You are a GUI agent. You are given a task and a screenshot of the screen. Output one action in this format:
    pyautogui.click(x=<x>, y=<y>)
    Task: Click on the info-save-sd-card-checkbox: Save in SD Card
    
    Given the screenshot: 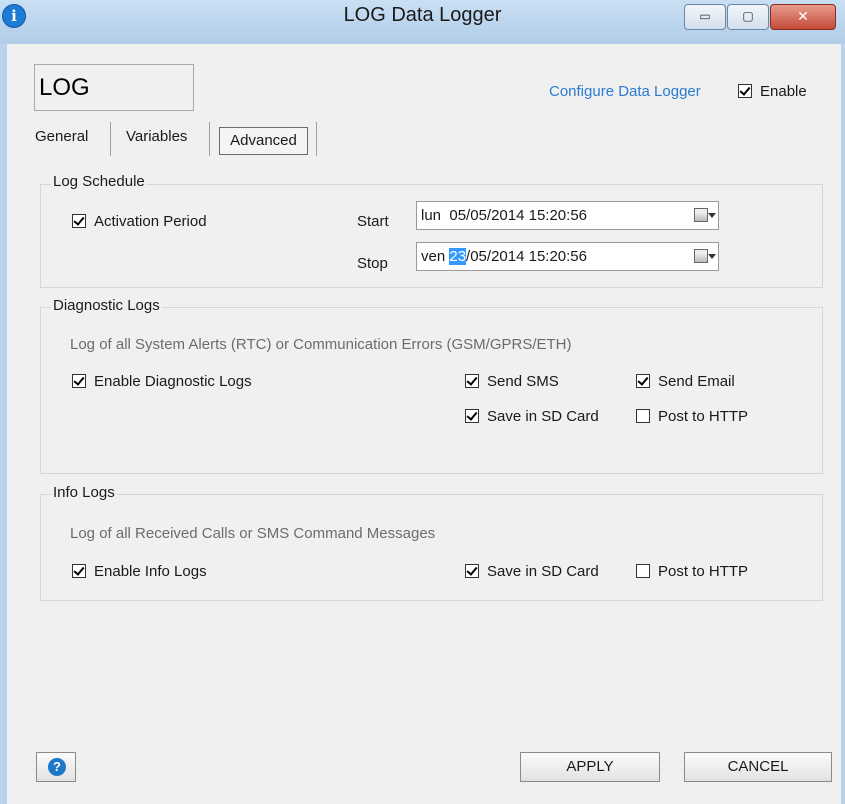 What is the action you would take?
    pyautogui.click(x=532, y=571)
    